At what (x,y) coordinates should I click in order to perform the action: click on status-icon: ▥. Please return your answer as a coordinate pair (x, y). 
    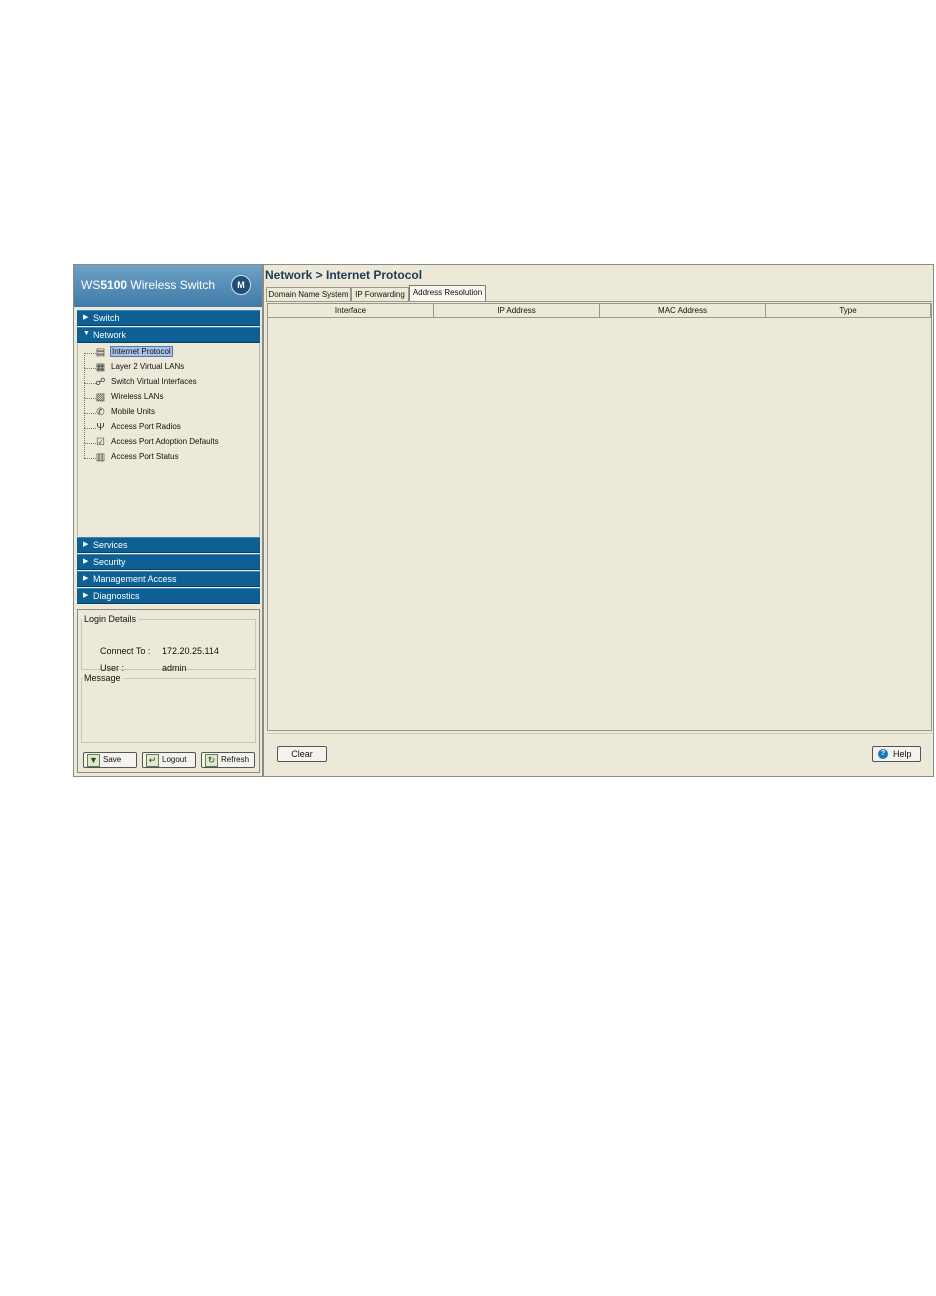
    Looking at the image, I should click on (100, 457).